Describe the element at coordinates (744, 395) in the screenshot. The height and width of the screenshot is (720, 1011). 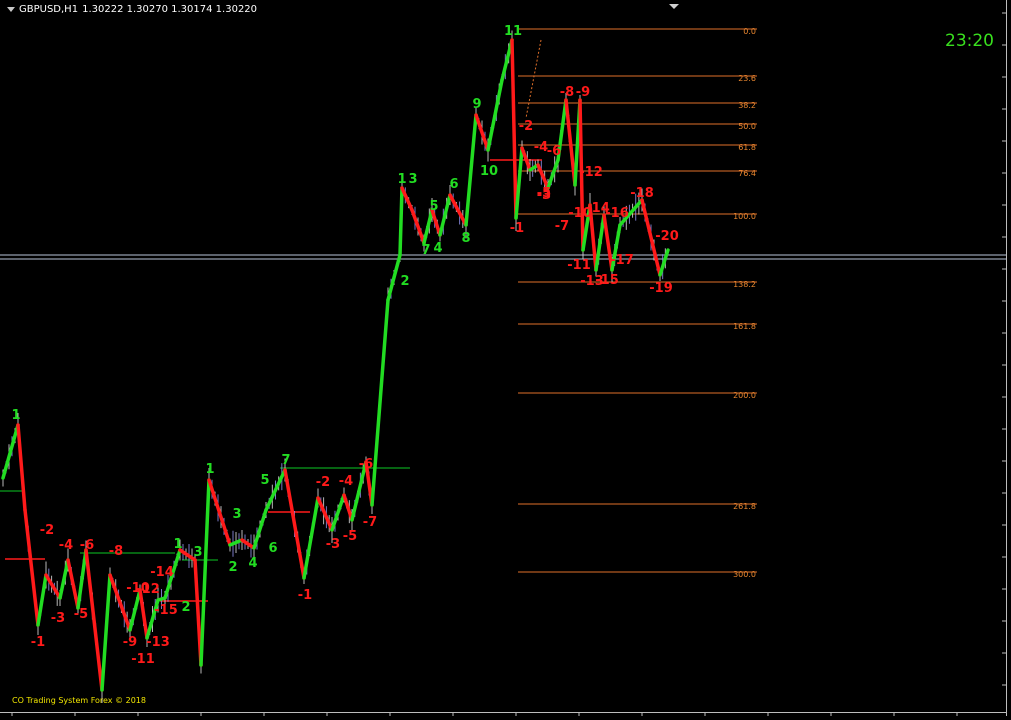
I see `fib-level-label: 200.0` at that location.